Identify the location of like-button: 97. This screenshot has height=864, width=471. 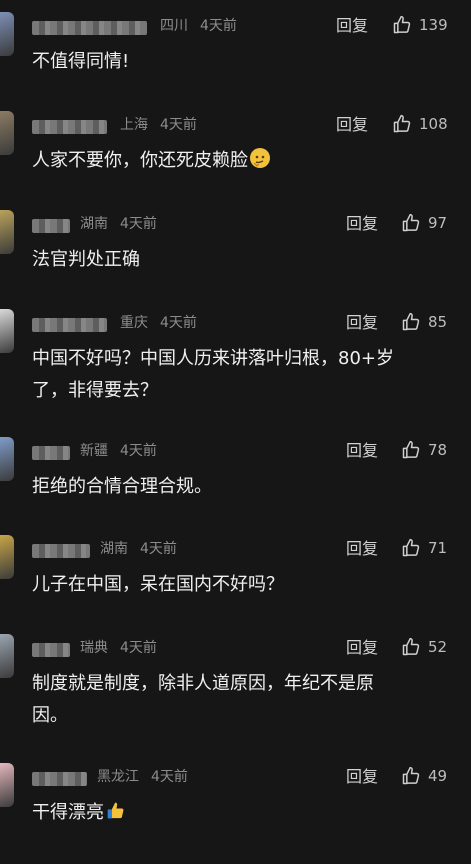
(424, 223).